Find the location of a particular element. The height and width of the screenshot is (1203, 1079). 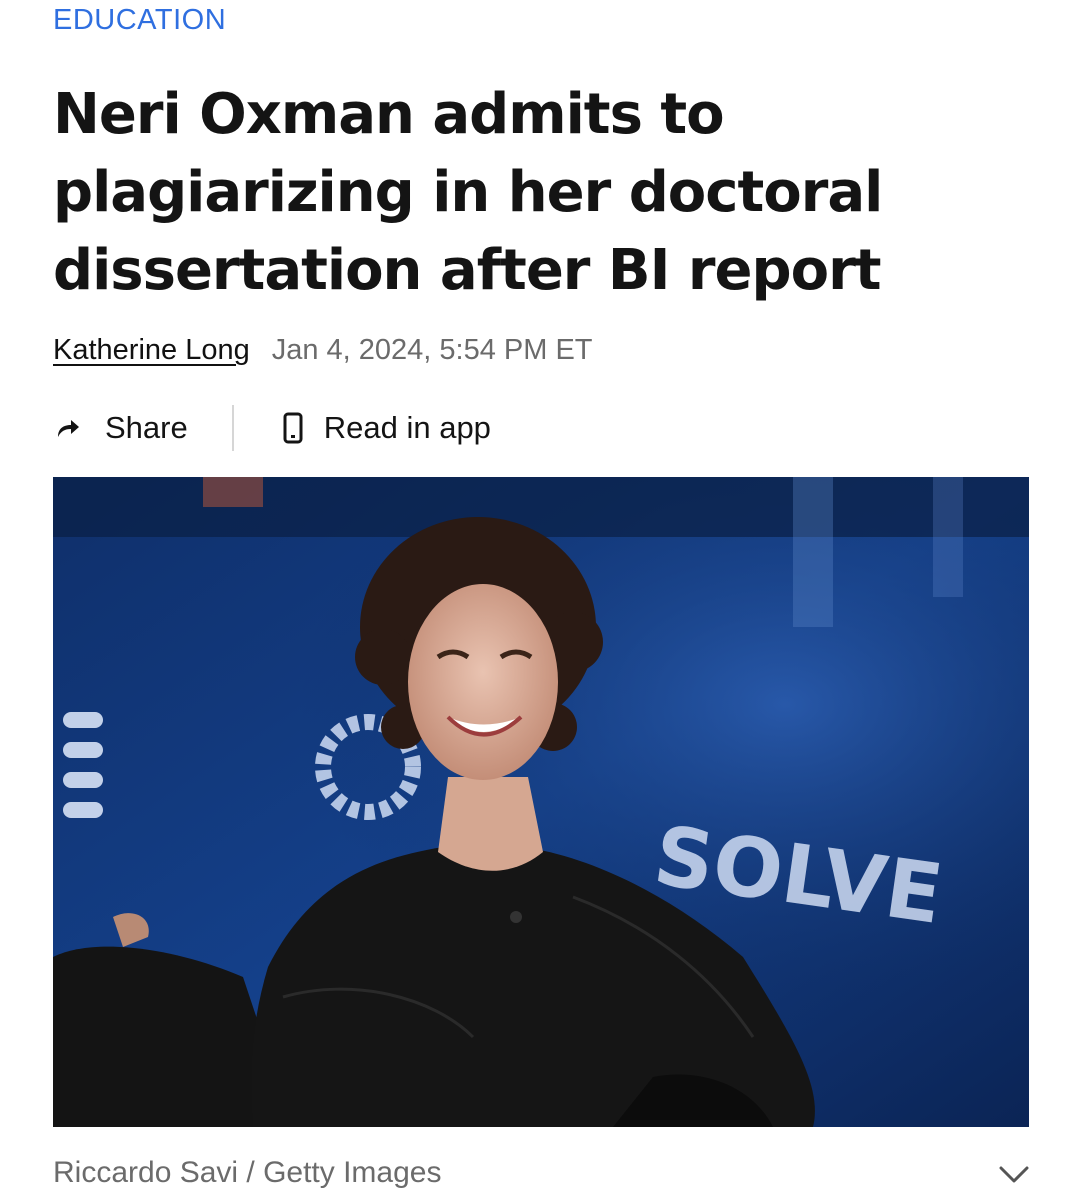

share-button: Share is located at coordinates (120, 428).